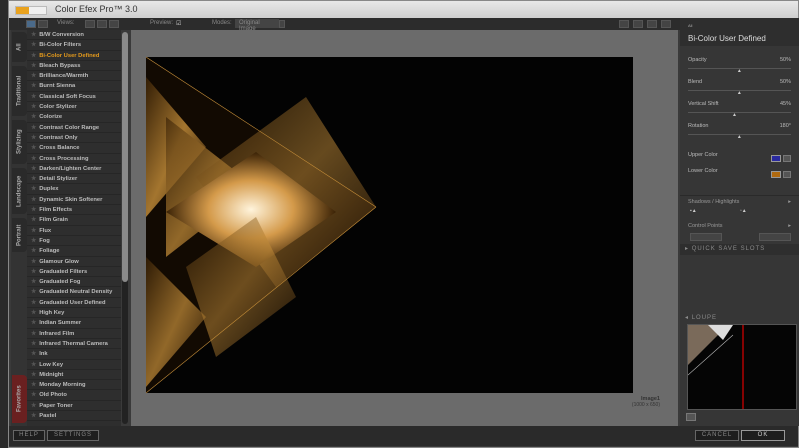 Image resolution: width=799 pixels, height=448 pixels. What do you see at coordinates (19, 142) in the screenshot?
I see `tab-stylizing: Stylizing` at bounding box center [19, 142].